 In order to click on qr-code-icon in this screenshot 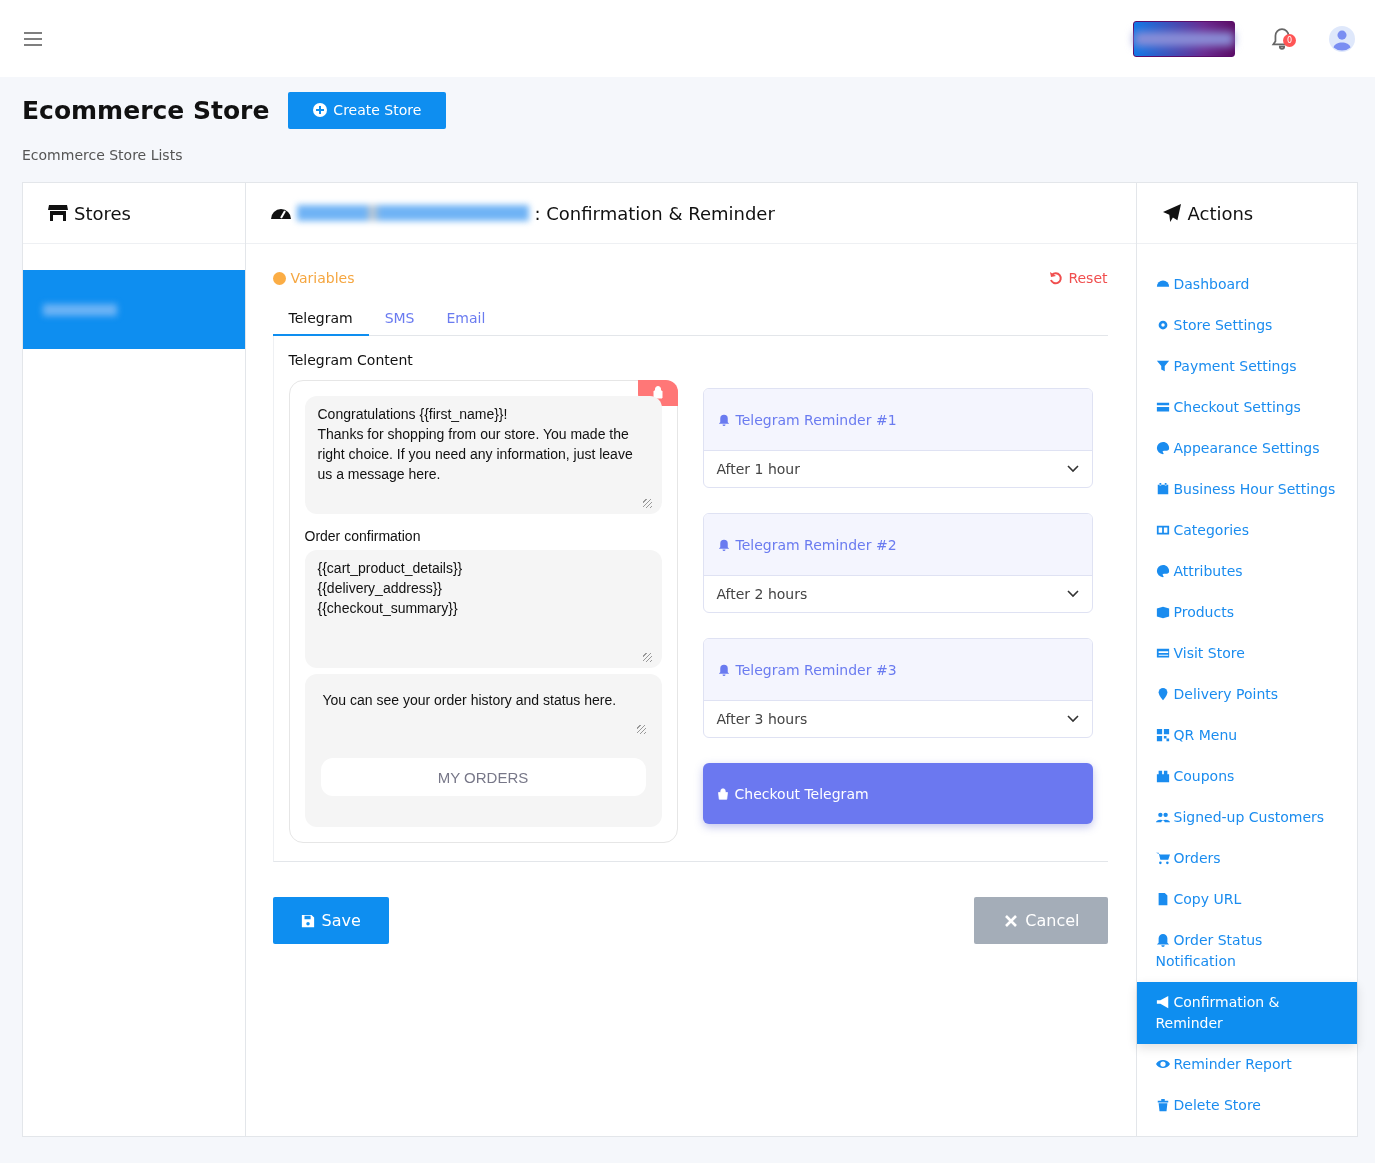, I will do `click(1162, 735)`.